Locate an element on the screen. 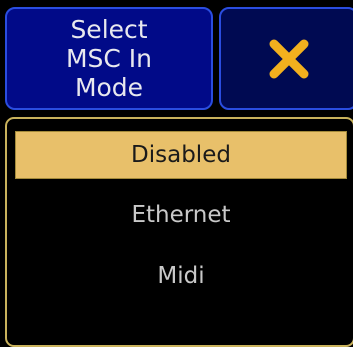  dialog-title-line-3: Mode is located at coordinates (109, 87).